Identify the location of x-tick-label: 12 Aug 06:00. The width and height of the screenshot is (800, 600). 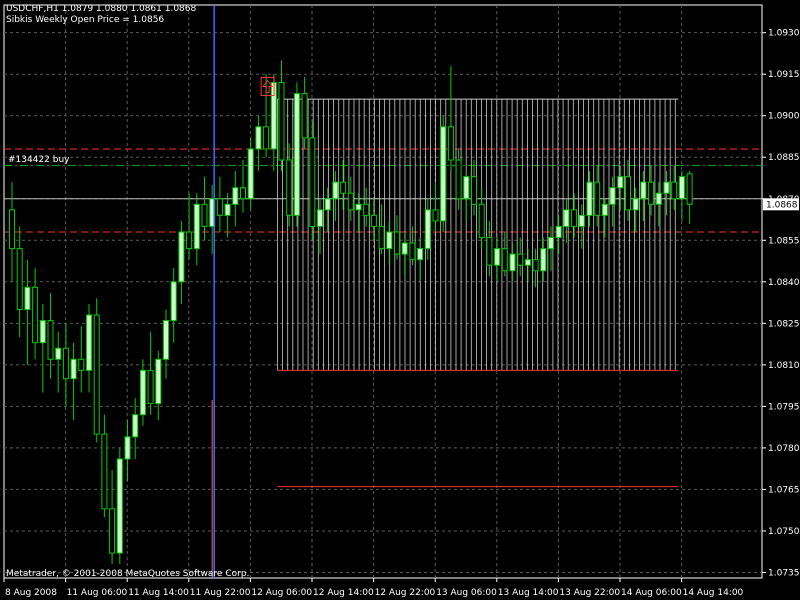
(281, 593).